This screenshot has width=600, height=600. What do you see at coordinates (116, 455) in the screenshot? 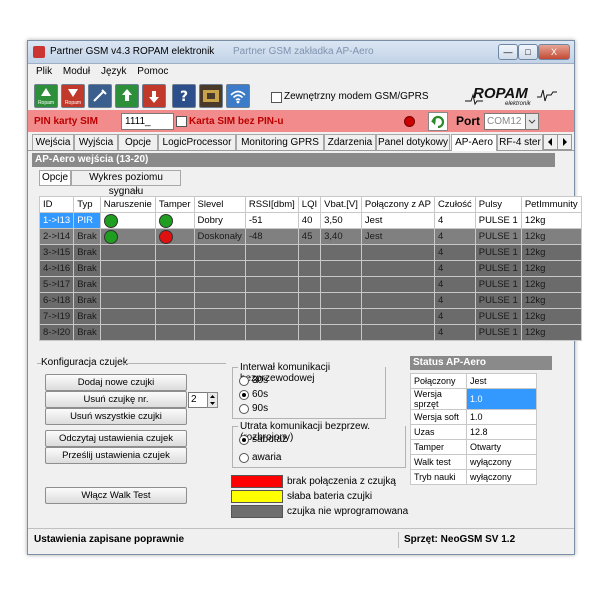
I see `send-sensor-settings-button: Prześlij ustawienia czujek` at bounding box center [116, 455].